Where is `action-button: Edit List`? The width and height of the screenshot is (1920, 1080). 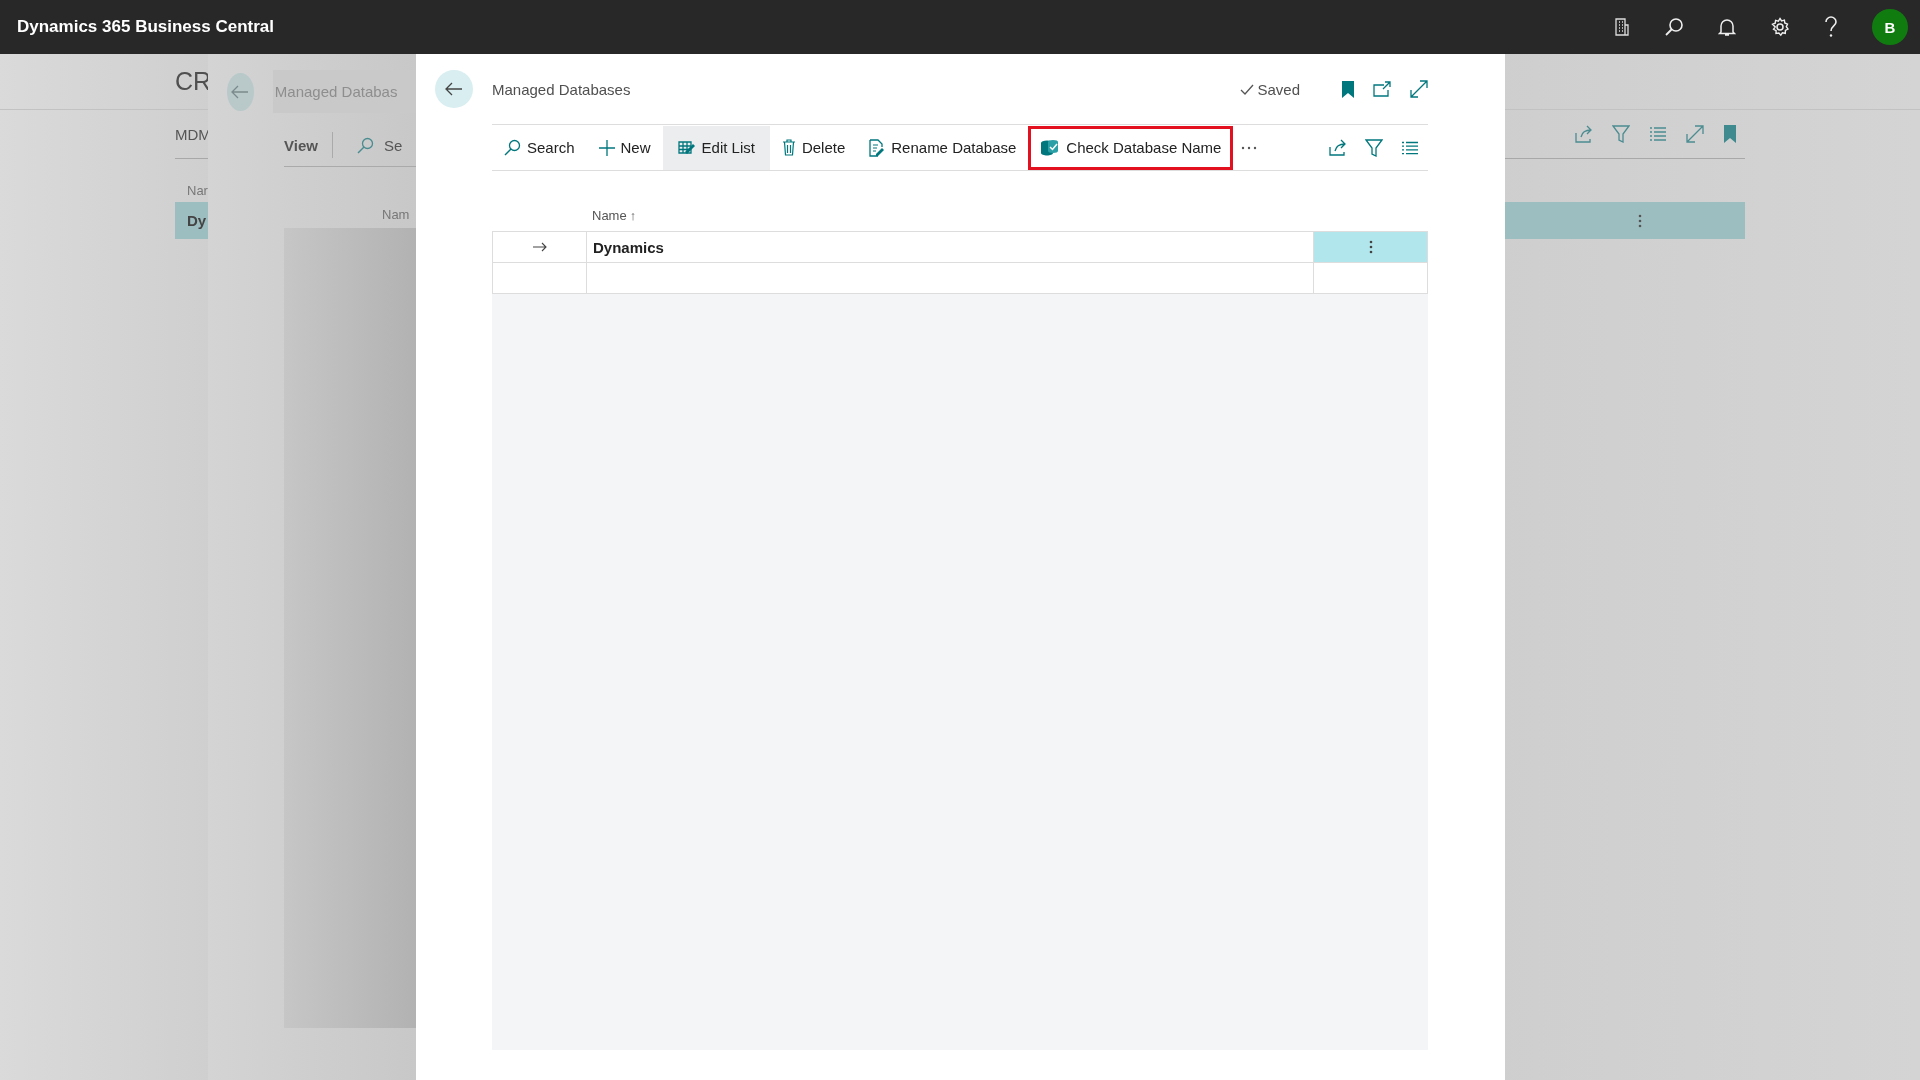 action-button: Edit List is located at coordinates (716, 147).